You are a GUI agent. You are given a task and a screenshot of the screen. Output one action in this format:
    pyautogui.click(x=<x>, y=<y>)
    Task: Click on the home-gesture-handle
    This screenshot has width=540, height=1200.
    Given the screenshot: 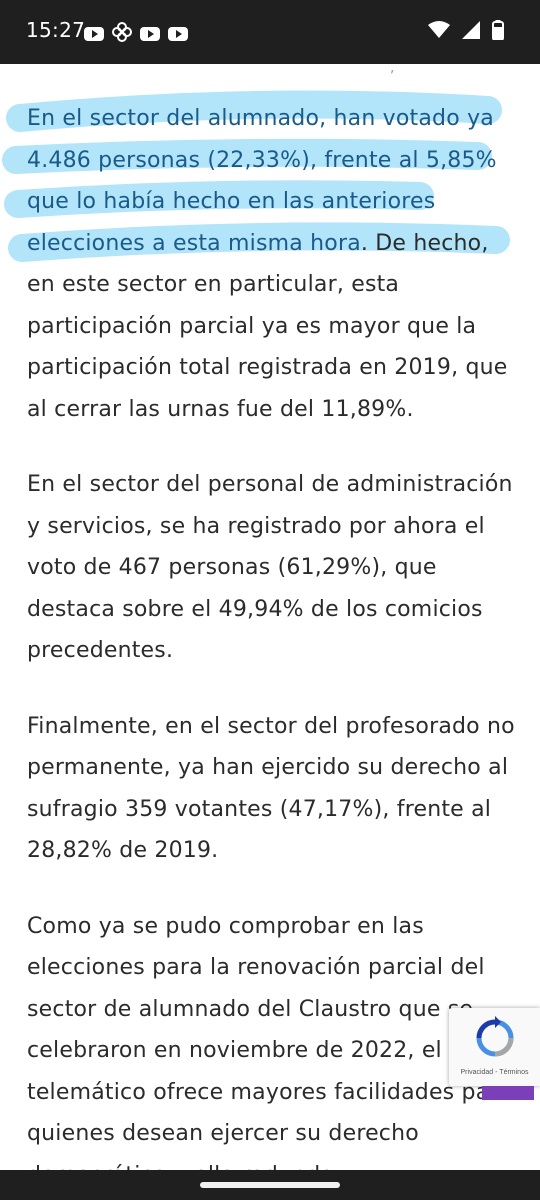 What is the action you would take?
    pyautogui.click(x=270, y=1185)
    